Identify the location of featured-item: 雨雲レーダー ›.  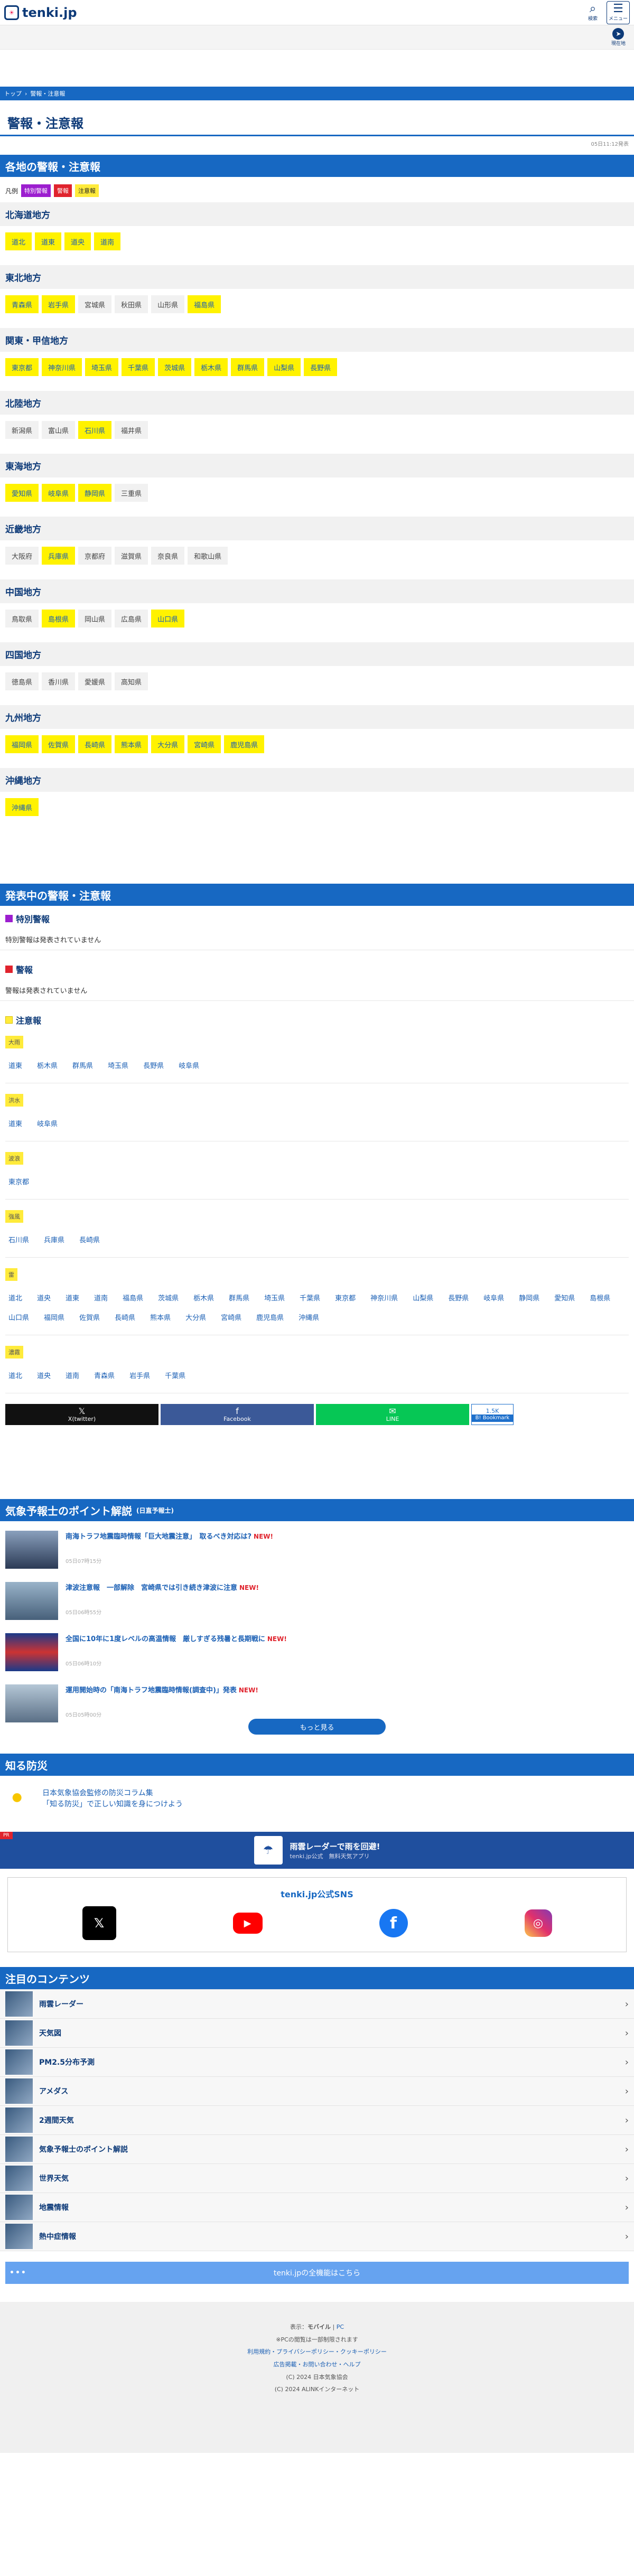
(317, 2004).